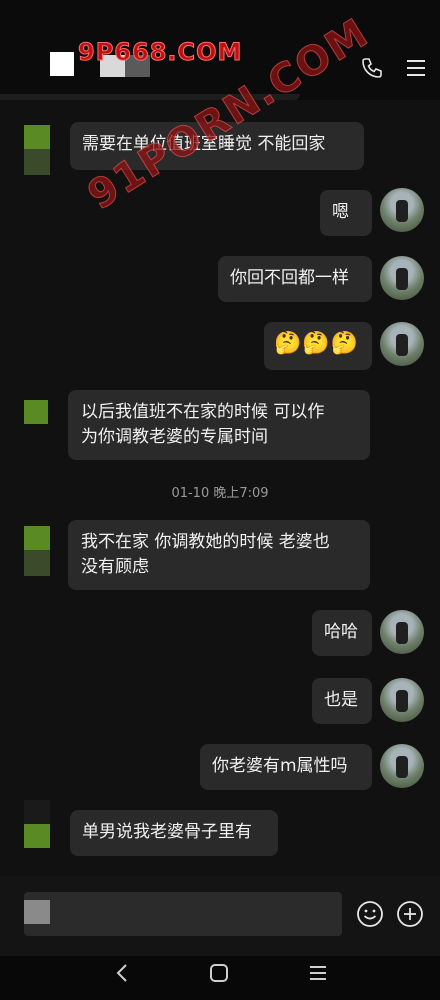 The width and height of the screenshot is (440, 1000). Describe the element at coordinates (174, 437) in the screenshot. I see `message-text-line: 为你调教老婆的专属时间` at that location.